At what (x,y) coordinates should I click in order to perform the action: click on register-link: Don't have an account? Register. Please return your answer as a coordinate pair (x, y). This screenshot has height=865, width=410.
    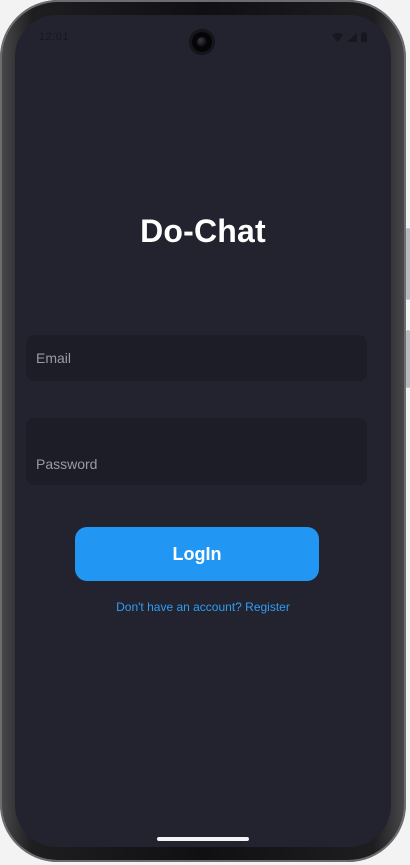
    Looking at the image, I should click on (203, 607).